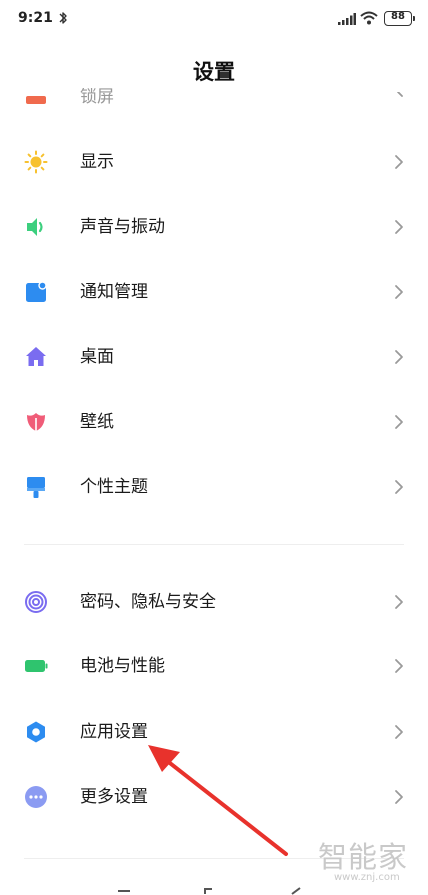 This screenshot has height=895, width=428. Describe the element at coordinates (367, 877) in the screenshot. I see `watermark-url: www.znj.com` at that location.